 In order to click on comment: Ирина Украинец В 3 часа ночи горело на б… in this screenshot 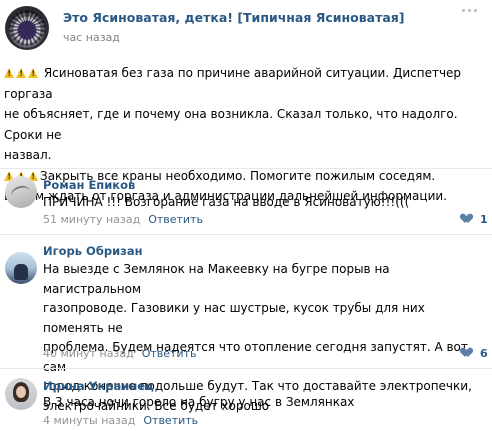, I will do `click(246, 399)`.